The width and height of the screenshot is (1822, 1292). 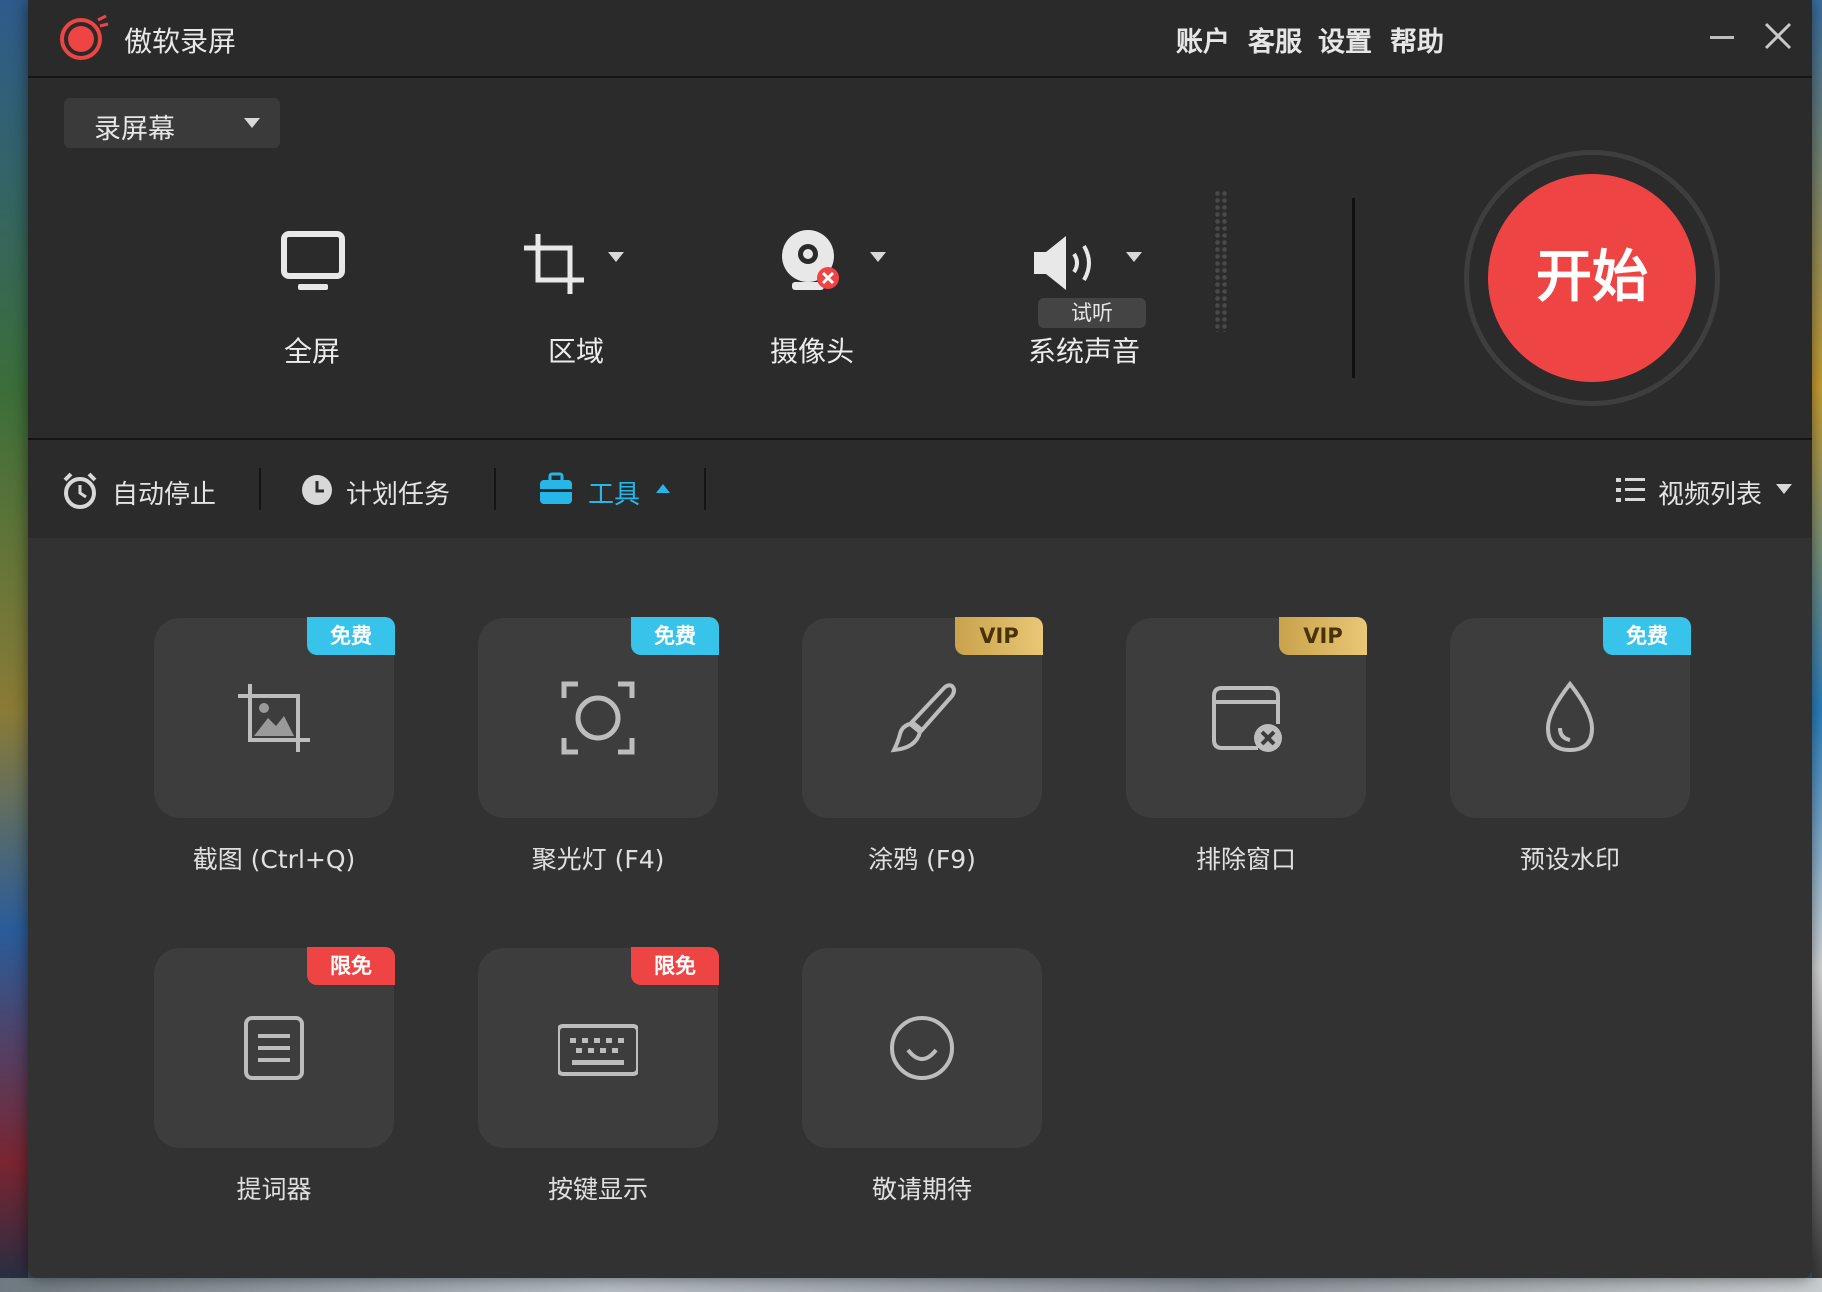 What do you see at coordinates (1203, 39) in the screenshot?
I see `menu-account: 账户` at bounding box center [1203, 39].